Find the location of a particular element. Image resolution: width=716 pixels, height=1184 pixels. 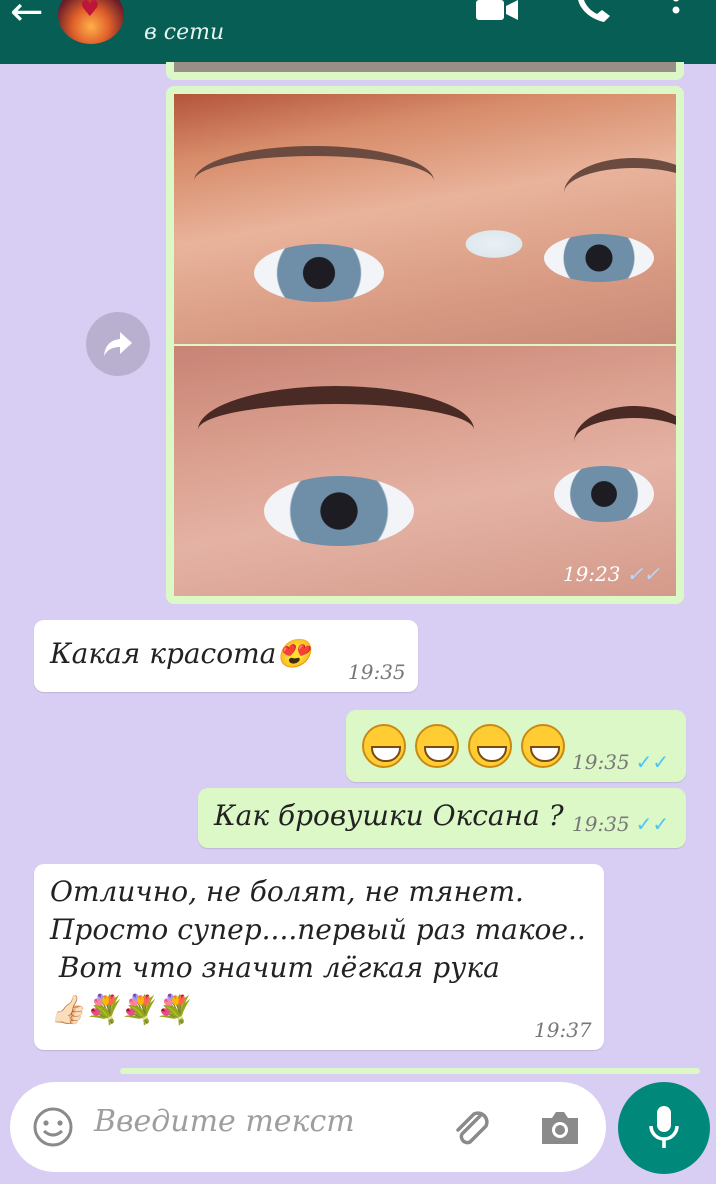

camera-icon is located at coordinates (560, 1128).